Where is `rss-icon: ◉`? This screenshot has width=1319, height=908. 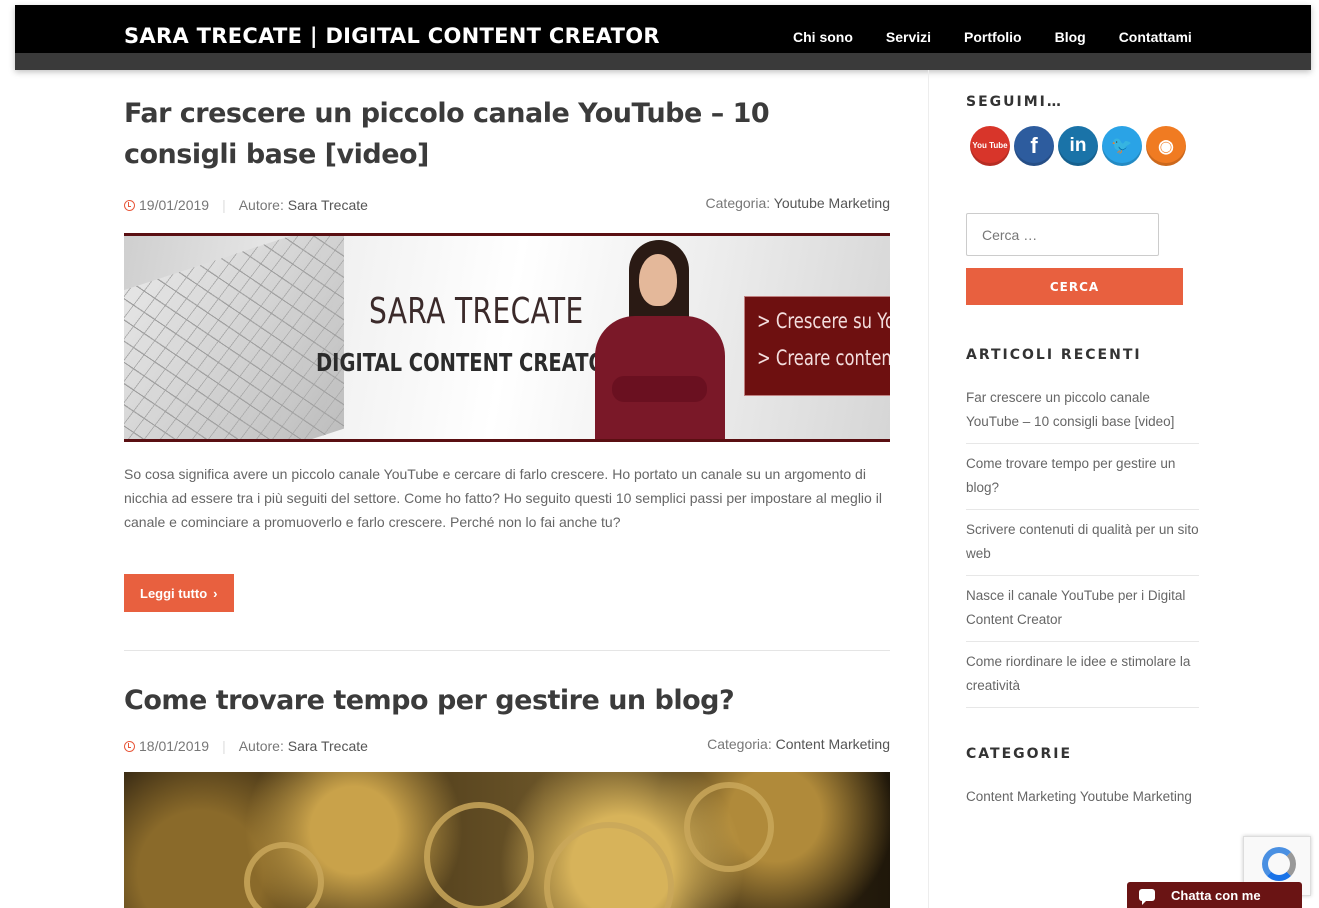
rss-icon: ◉ is located at coordinates (1166, 146).